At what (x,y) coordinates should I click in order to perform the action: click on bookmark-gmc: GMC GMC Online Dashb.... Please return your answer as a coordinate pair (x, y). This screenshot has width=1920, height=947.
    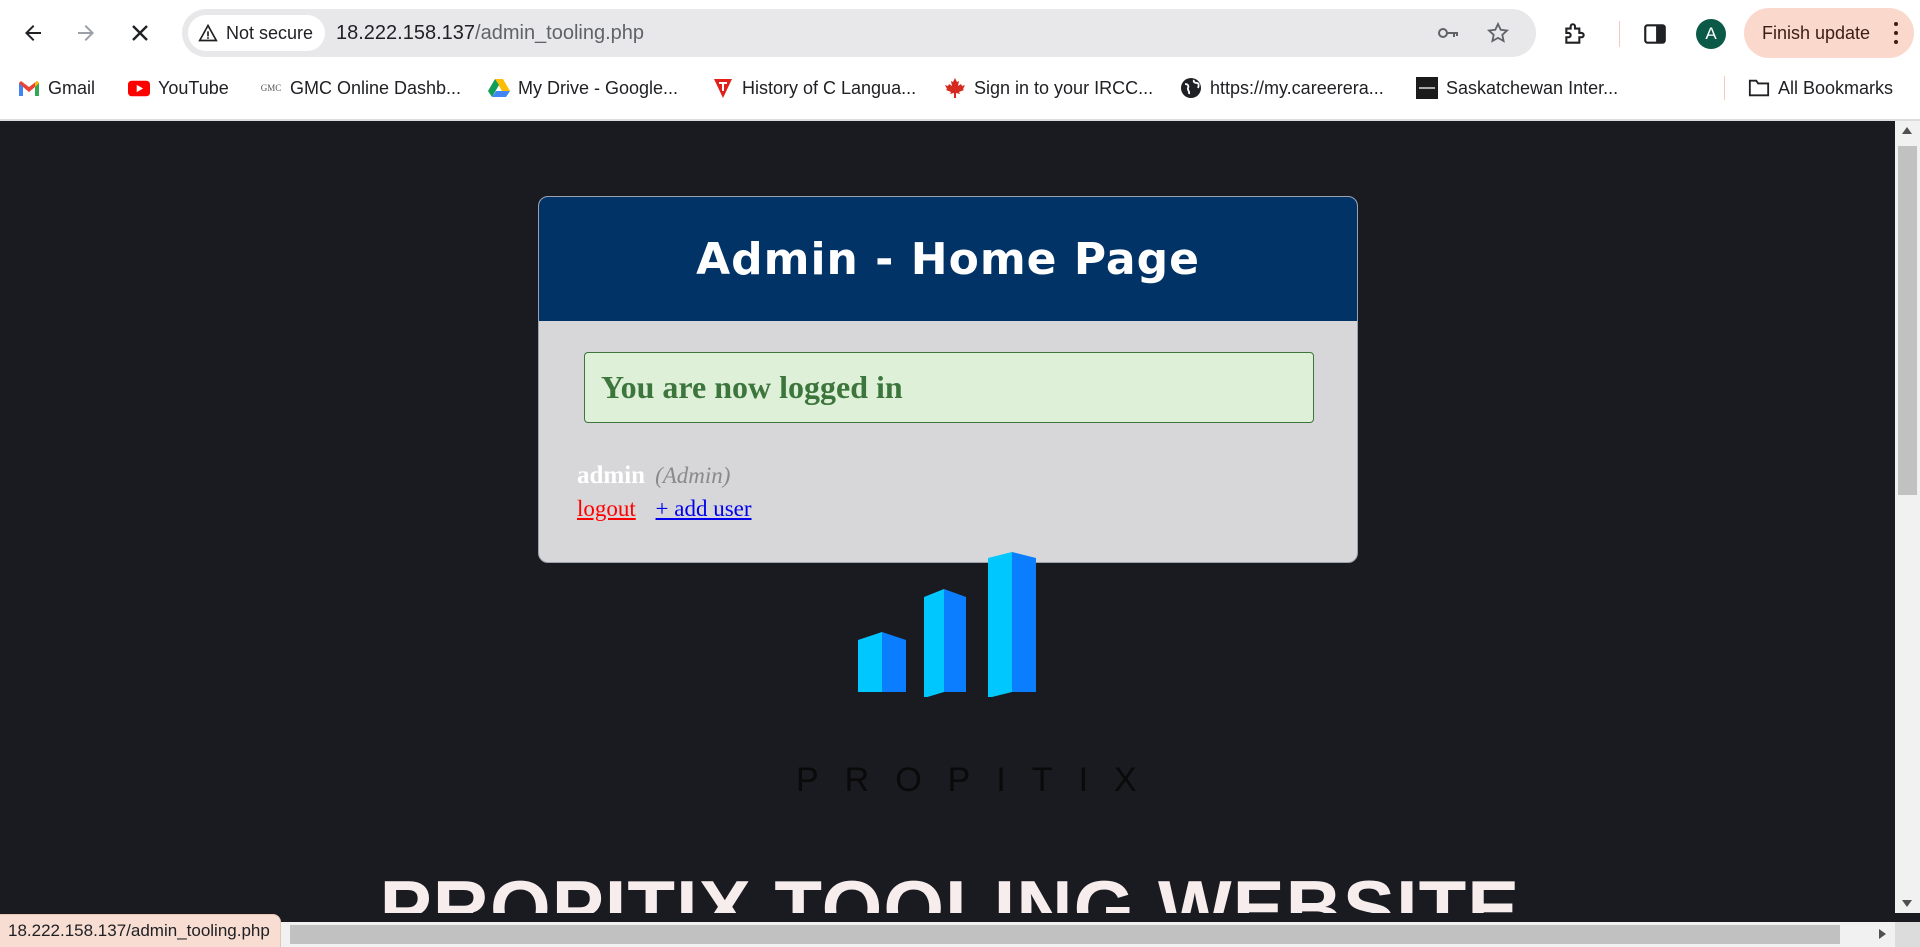
    Looking at the image, I should click on (360, 88).